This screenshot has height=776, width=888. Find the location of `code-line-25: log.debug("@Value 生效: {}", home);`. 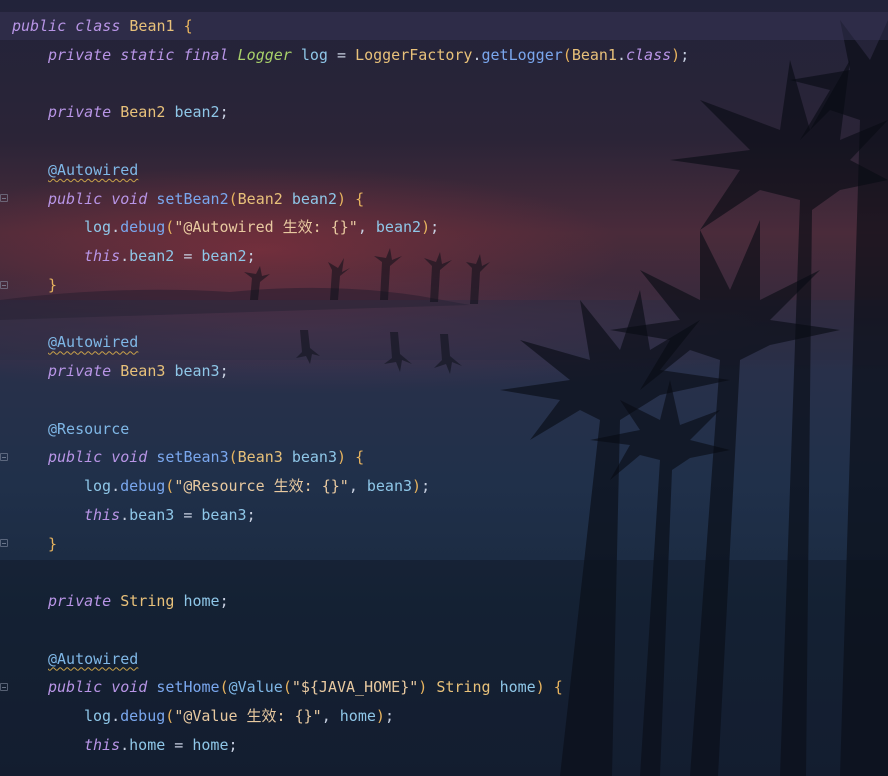

code-line-25: log.debug("@Value 生效: {}", home); is located at coordinates (239, 716).